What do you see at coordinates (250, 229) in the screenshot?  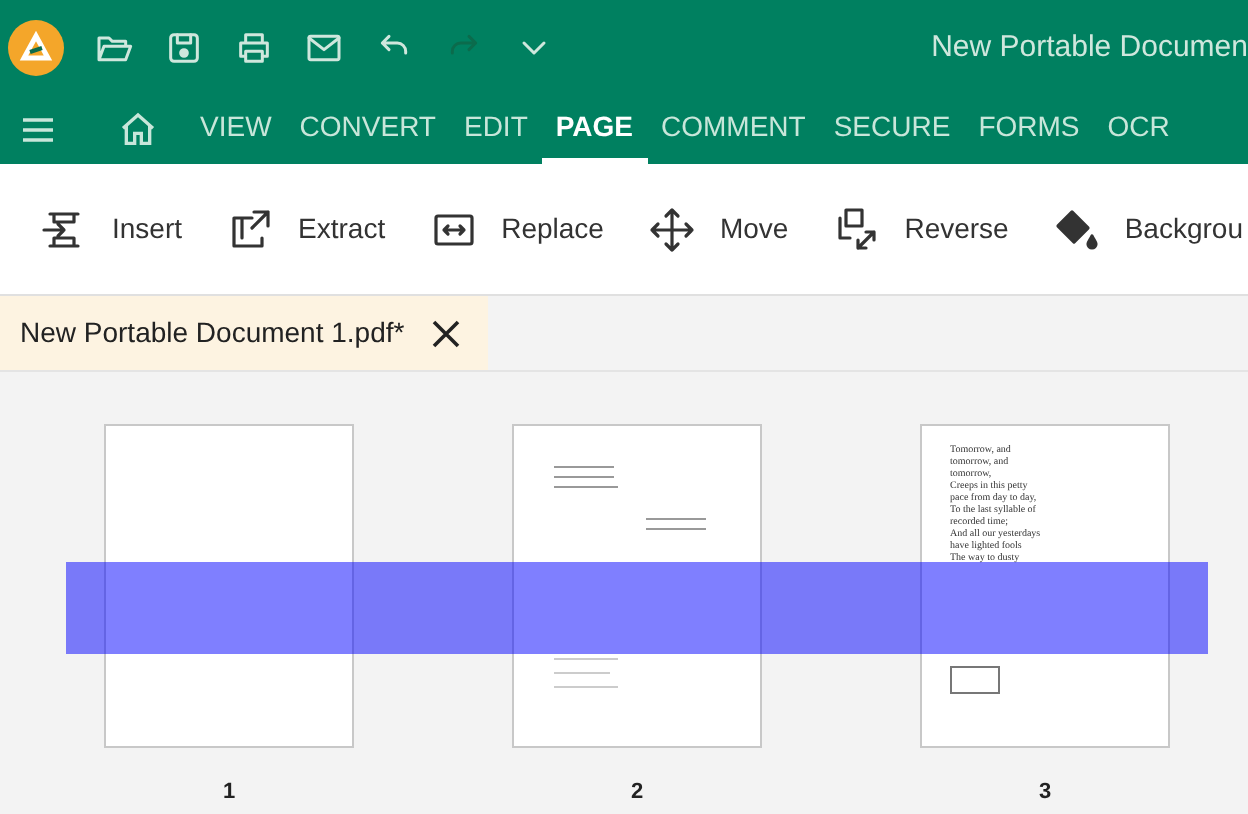 I see `extract-icon` at bounding box center [250, 229].